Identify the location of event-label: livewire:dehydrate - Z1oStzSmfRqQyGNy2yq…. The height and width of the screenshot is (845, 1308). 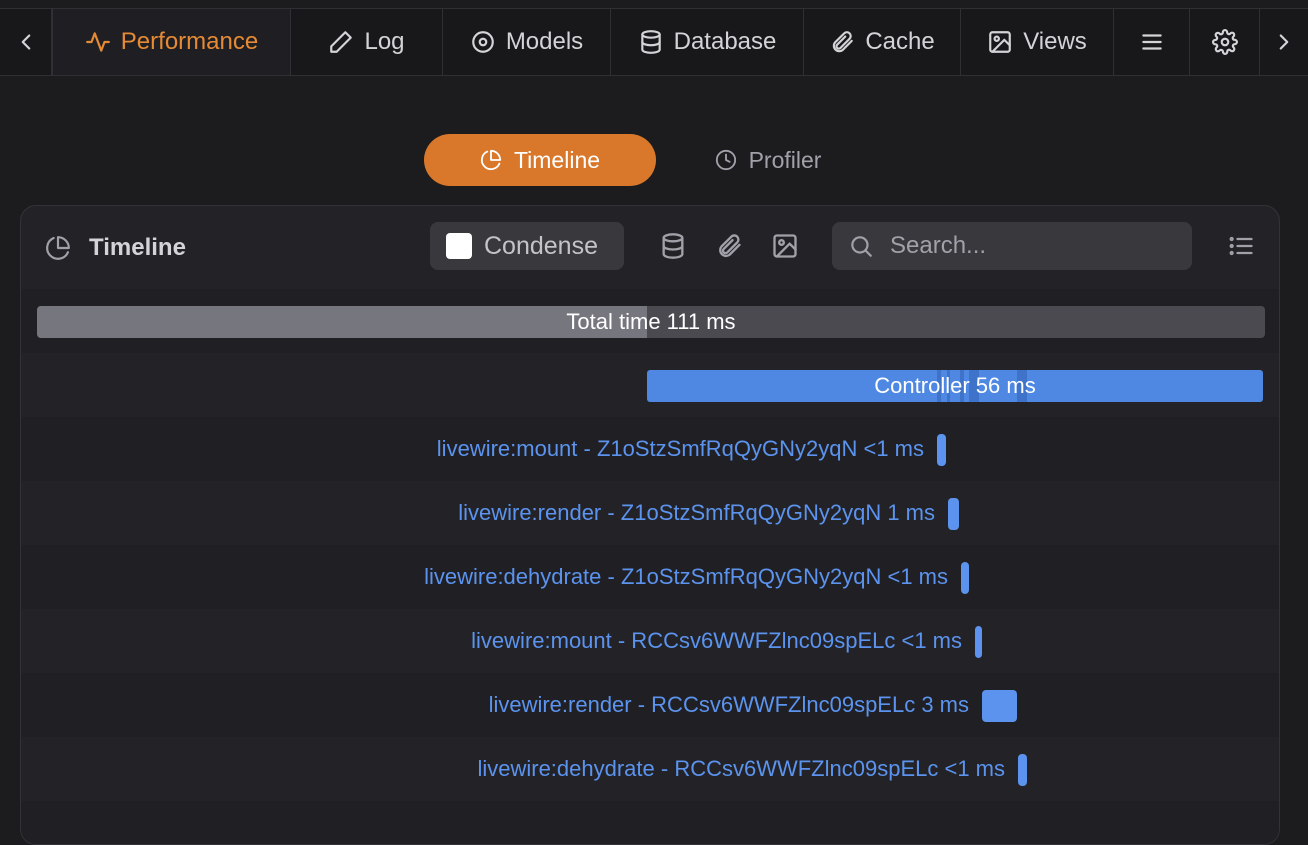
(686, 577).